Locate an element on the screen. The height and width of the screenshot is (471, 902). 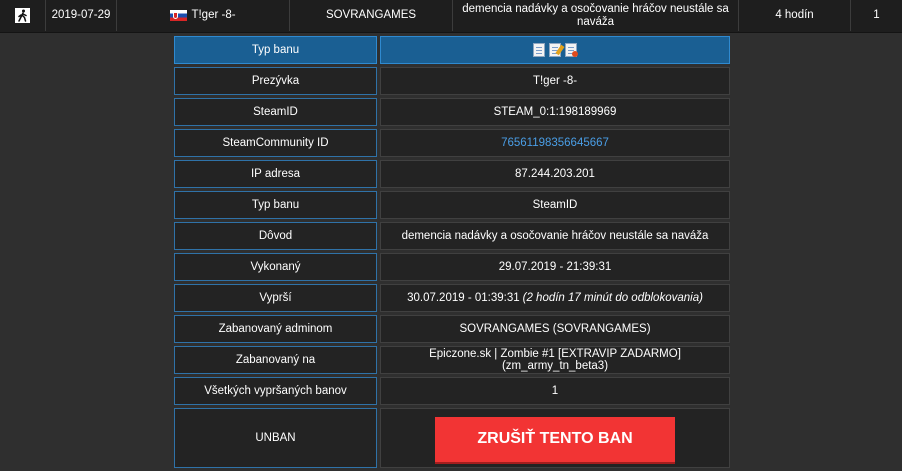
detail-label: Prezývka is located at coordinates (275, 81).